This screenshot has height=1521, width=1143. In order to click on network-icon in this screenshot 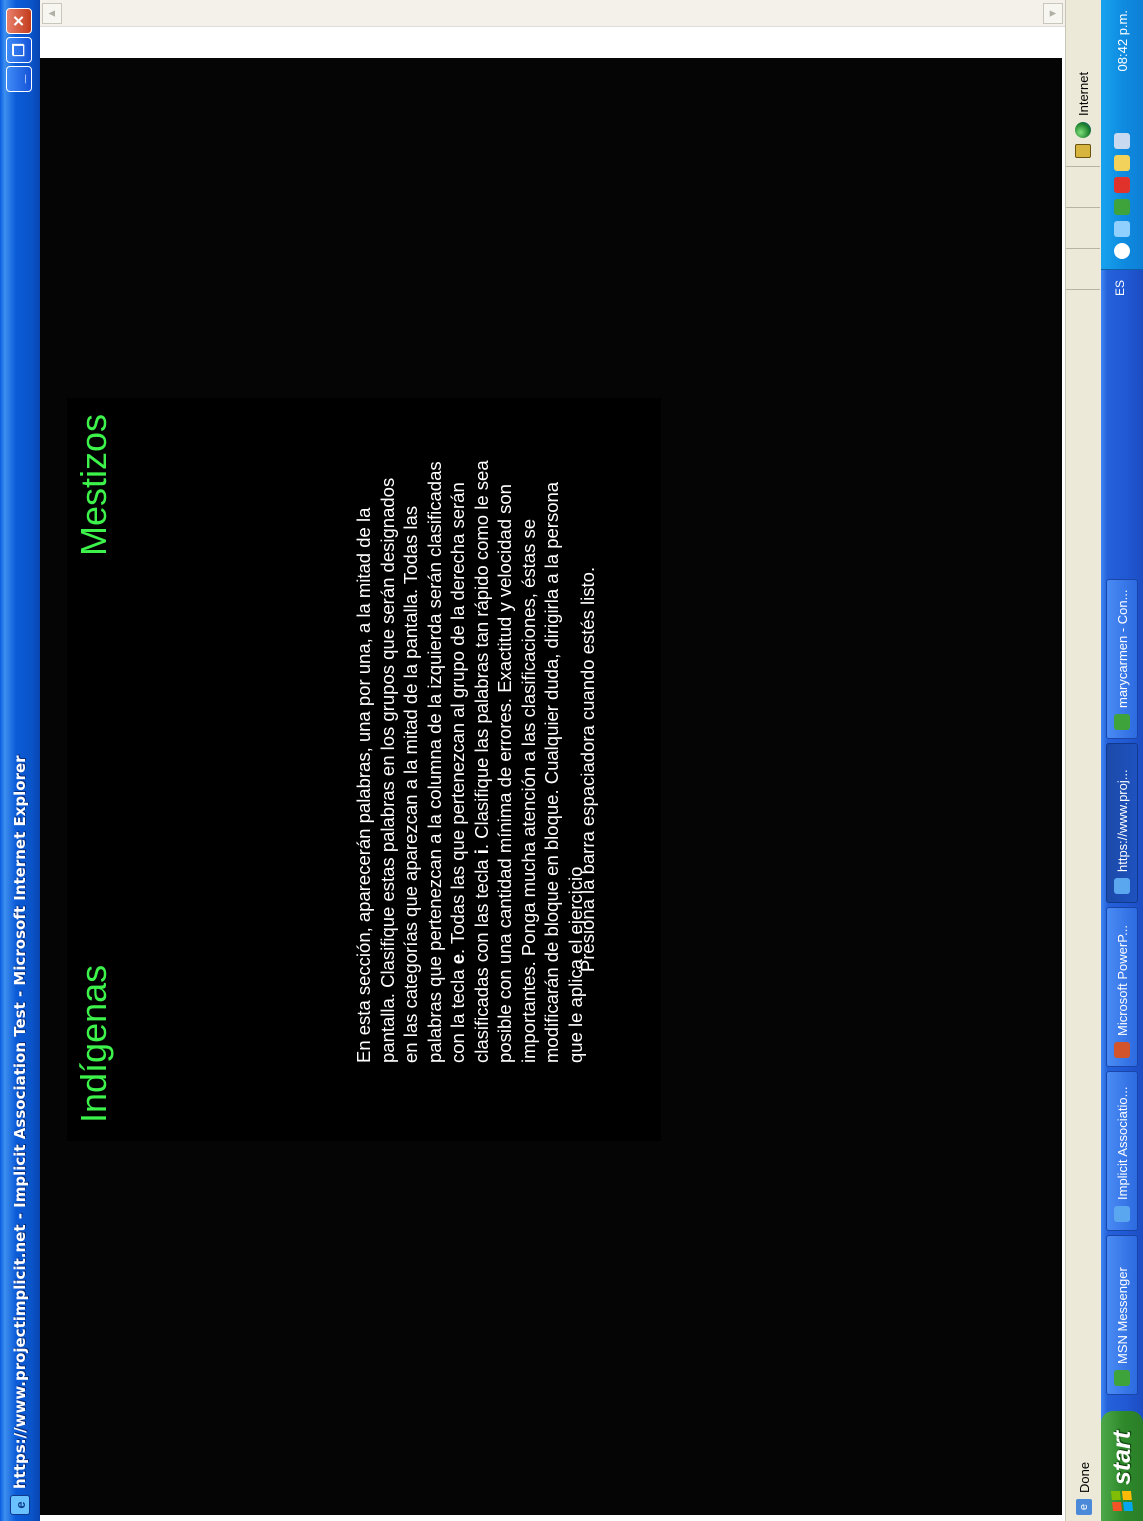, I will do `click(1122, 229)`.